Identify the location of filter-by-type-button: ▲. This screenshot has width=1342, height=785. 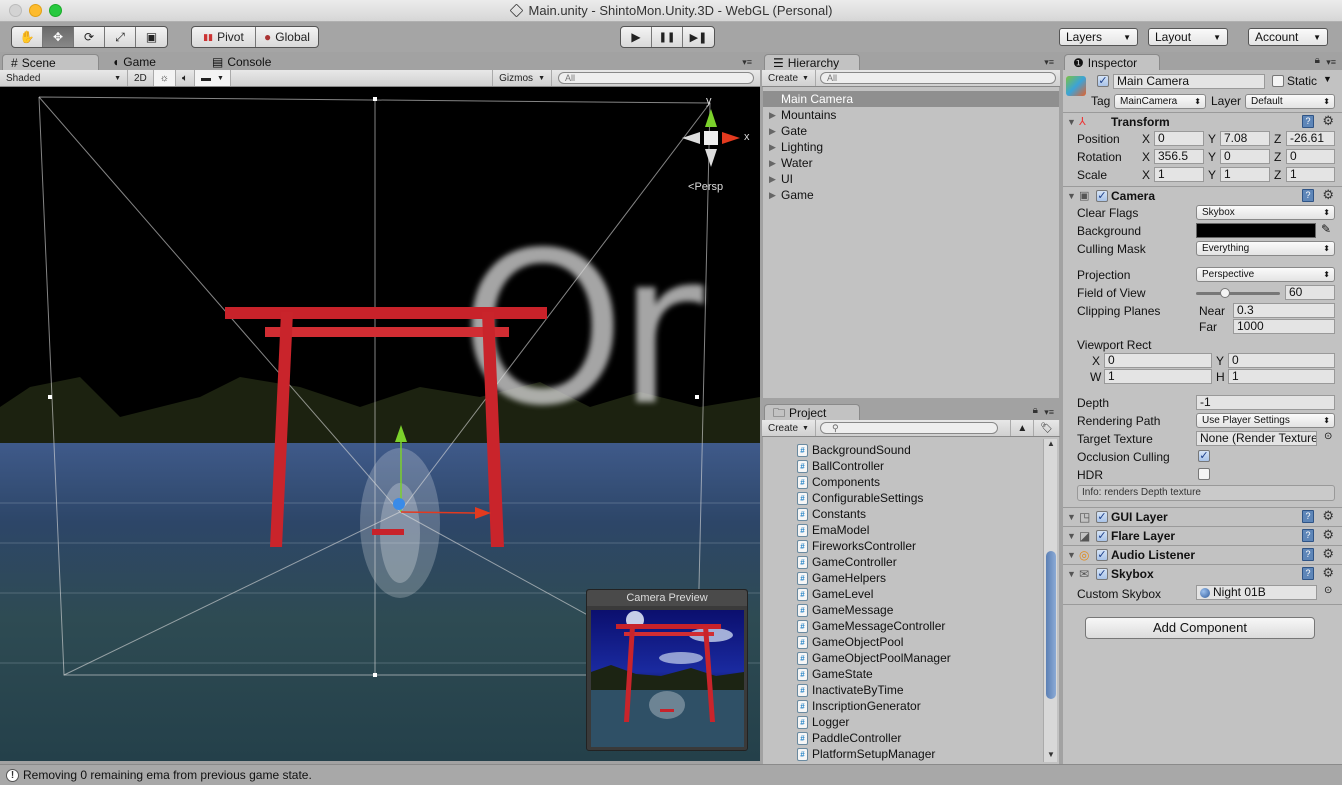
(1022, 428).